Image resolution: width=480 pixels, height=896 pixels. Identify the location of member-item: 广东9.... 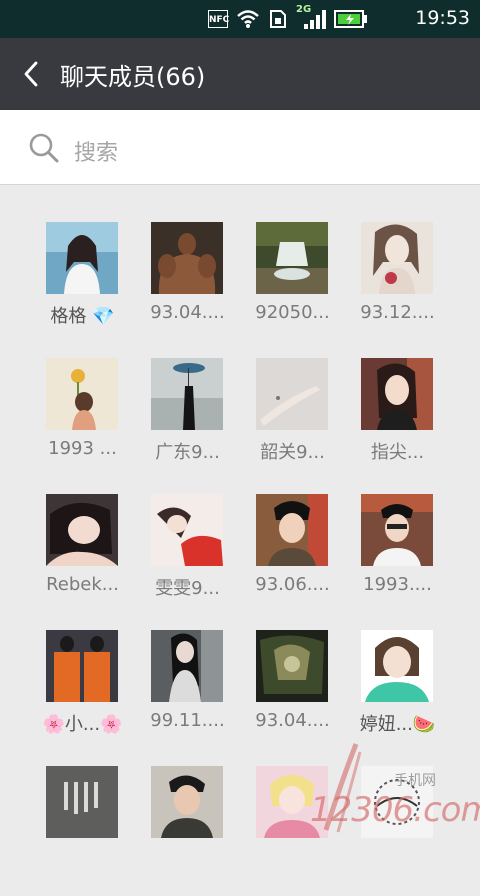
(187, 423).